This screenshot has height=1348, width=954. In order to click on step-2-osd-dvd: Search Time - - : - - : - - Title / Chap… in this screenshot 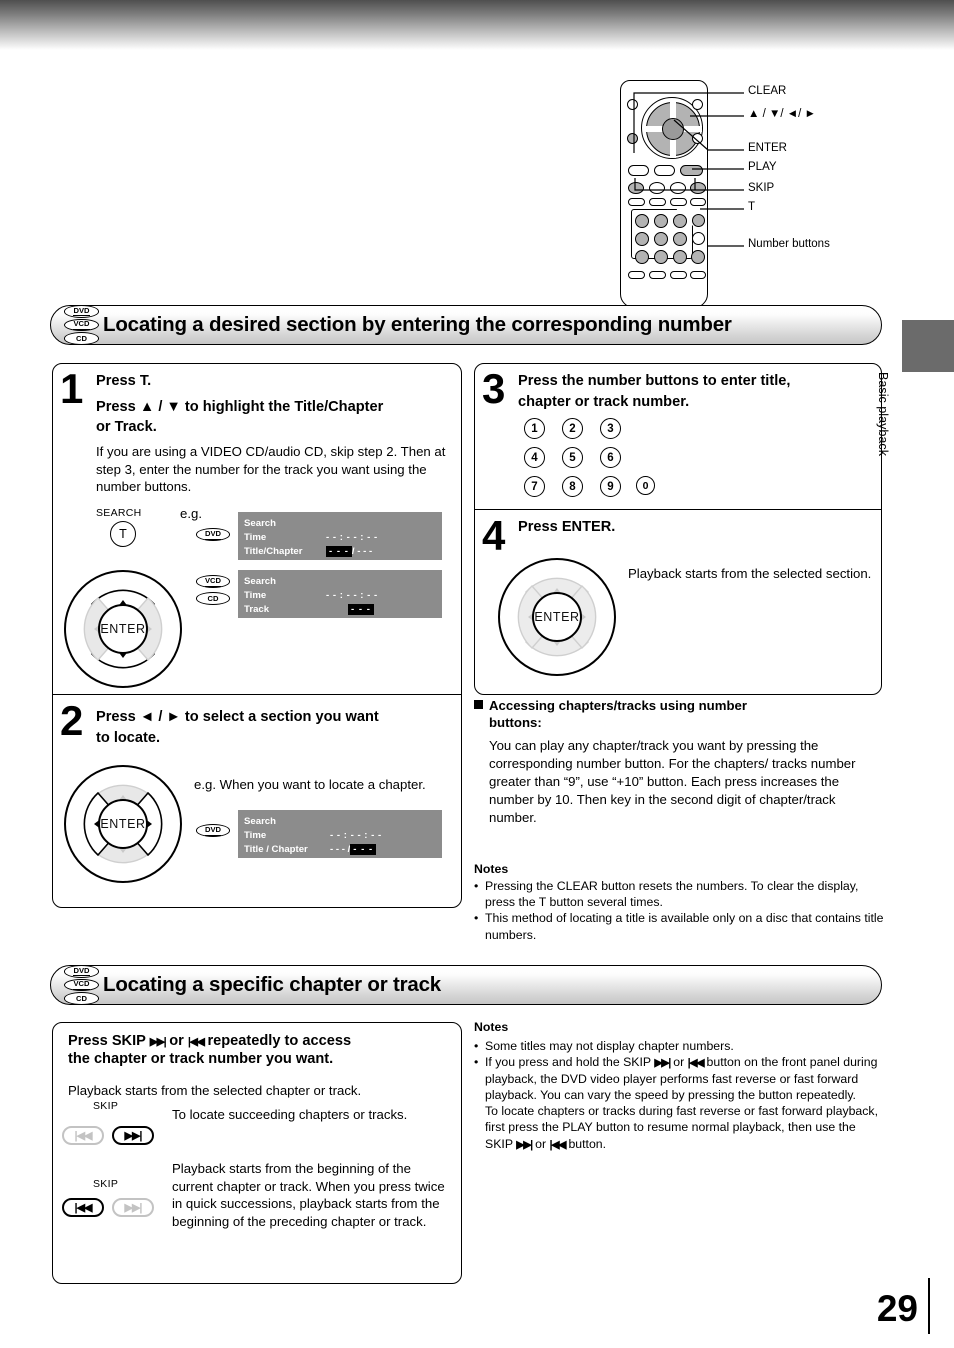, I will do `click(340, 834)`.